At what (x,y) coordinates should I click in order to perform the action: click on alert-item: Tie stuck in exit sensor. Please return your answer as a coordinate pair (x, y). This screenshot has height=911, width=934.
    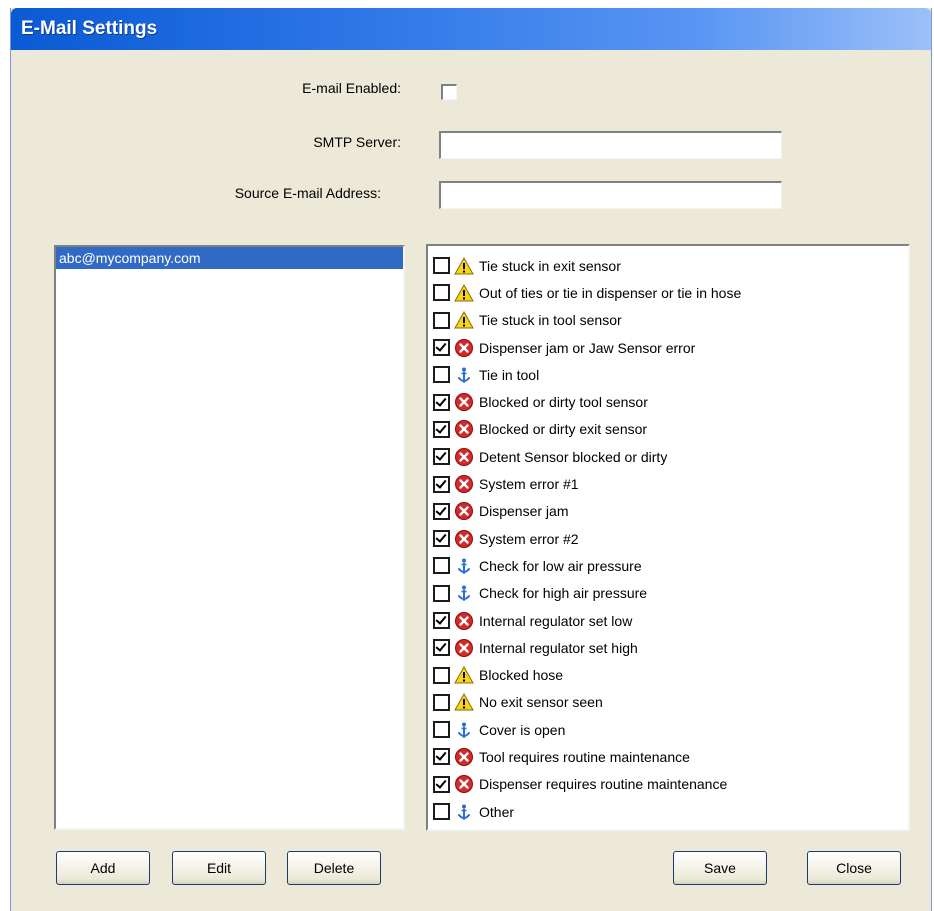
    Looking at the image, I should click on (670, 265).